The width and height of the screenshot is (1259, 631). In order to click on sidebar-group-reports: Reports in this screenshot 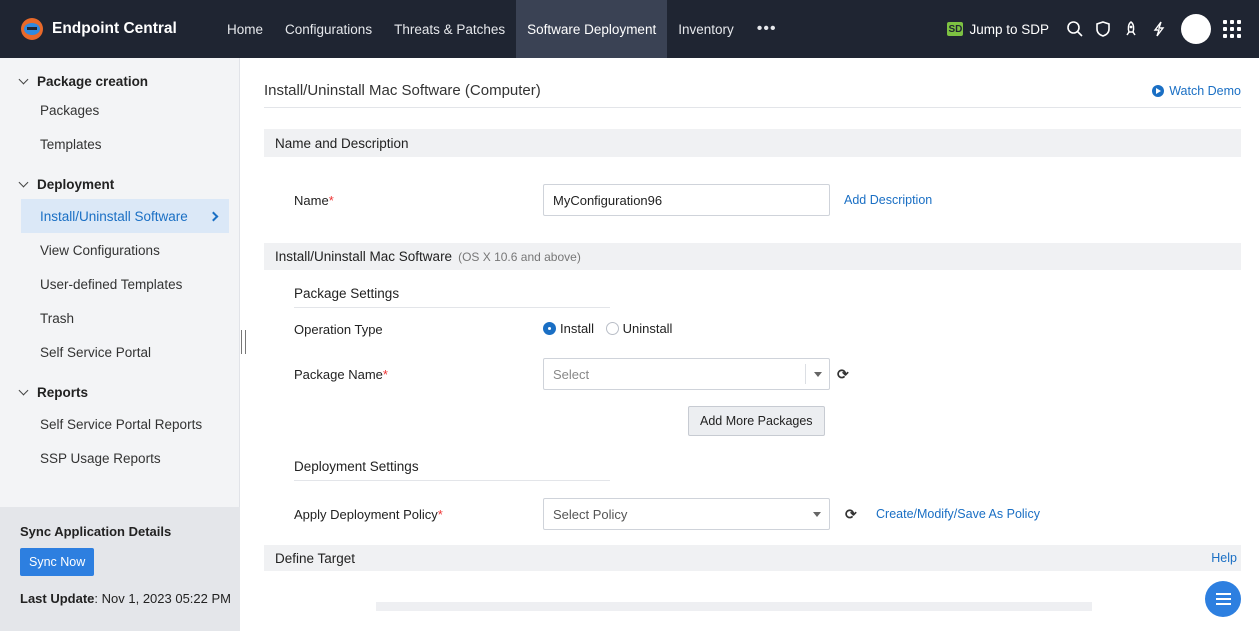, I will do `click(119, 392)`.